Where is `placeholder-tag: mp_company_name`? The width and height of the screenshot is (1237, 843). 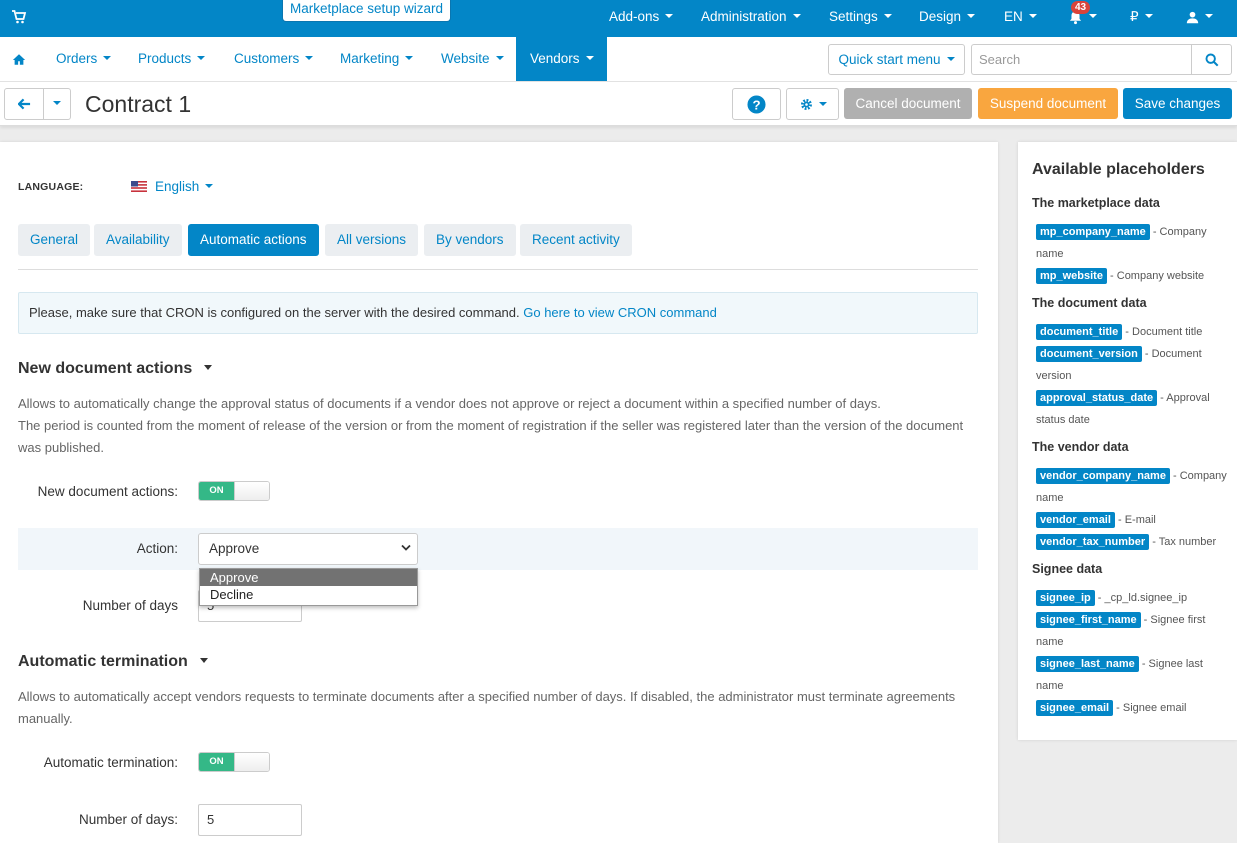
placeholder-tag: mp_company_name is located at coordinates (1093, 232).